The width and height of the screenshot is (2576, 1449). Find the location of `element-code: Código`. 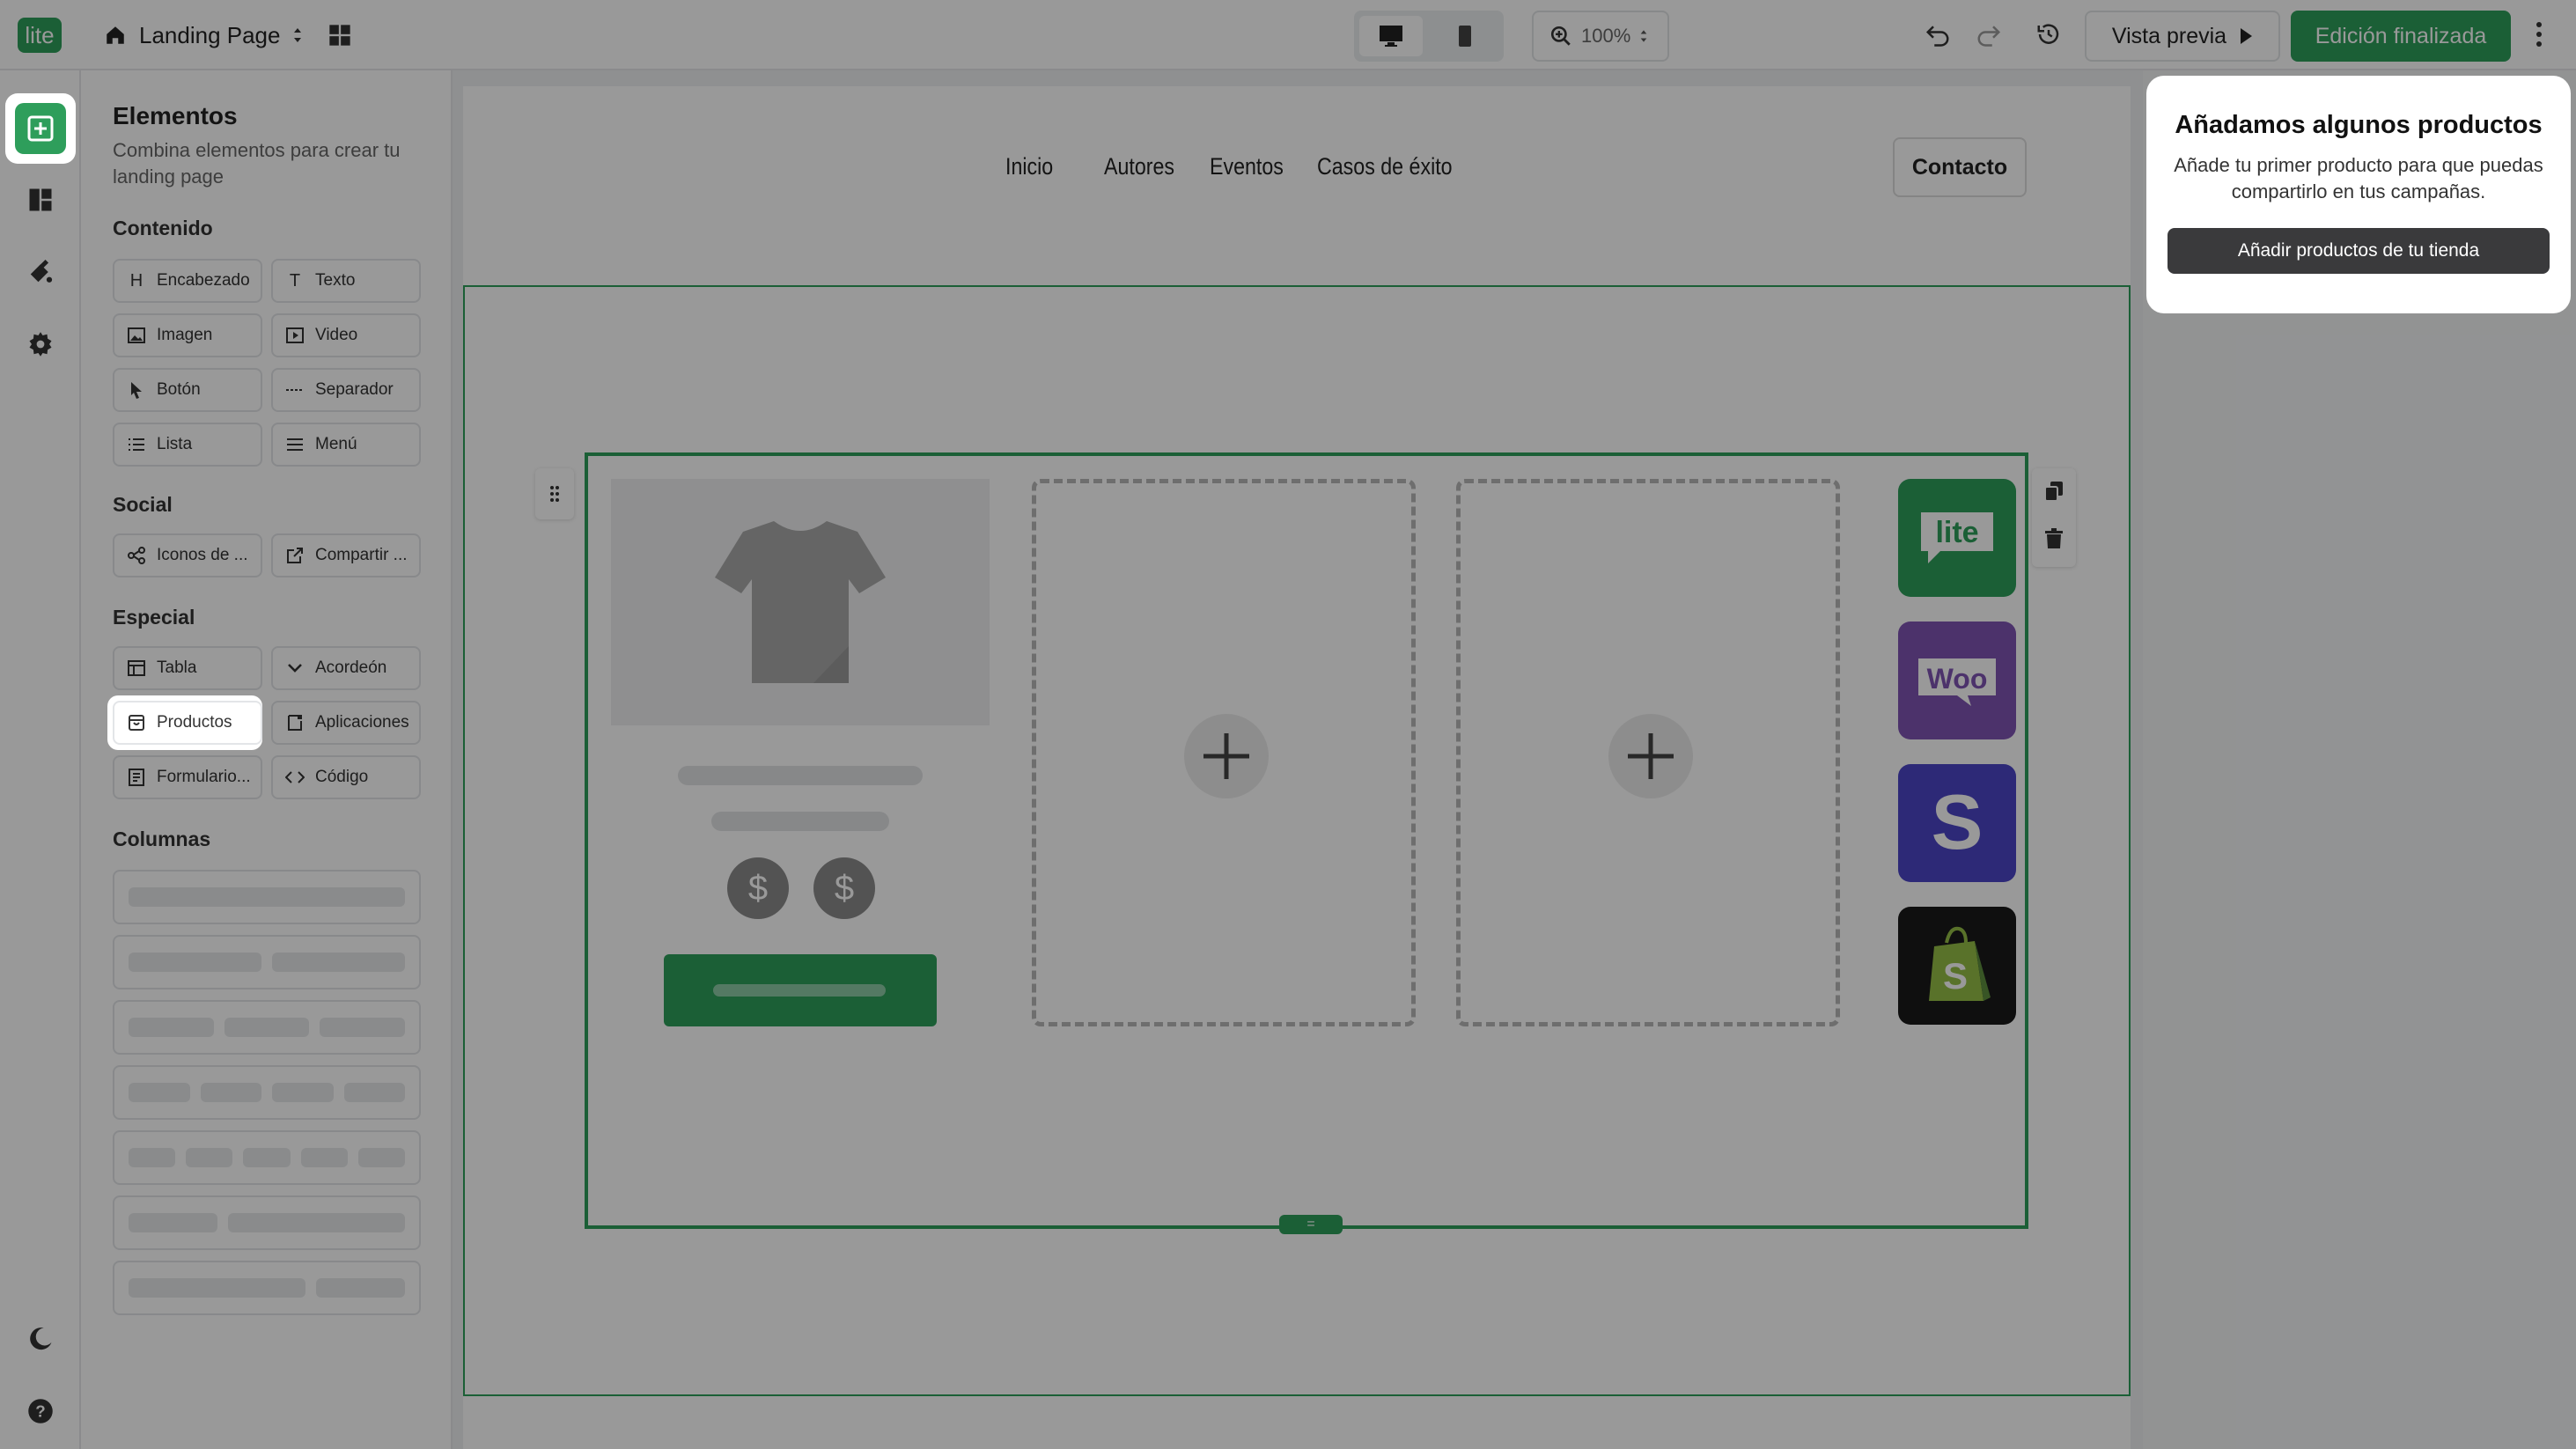

element-code: Código is located at coordinates (346, 777).